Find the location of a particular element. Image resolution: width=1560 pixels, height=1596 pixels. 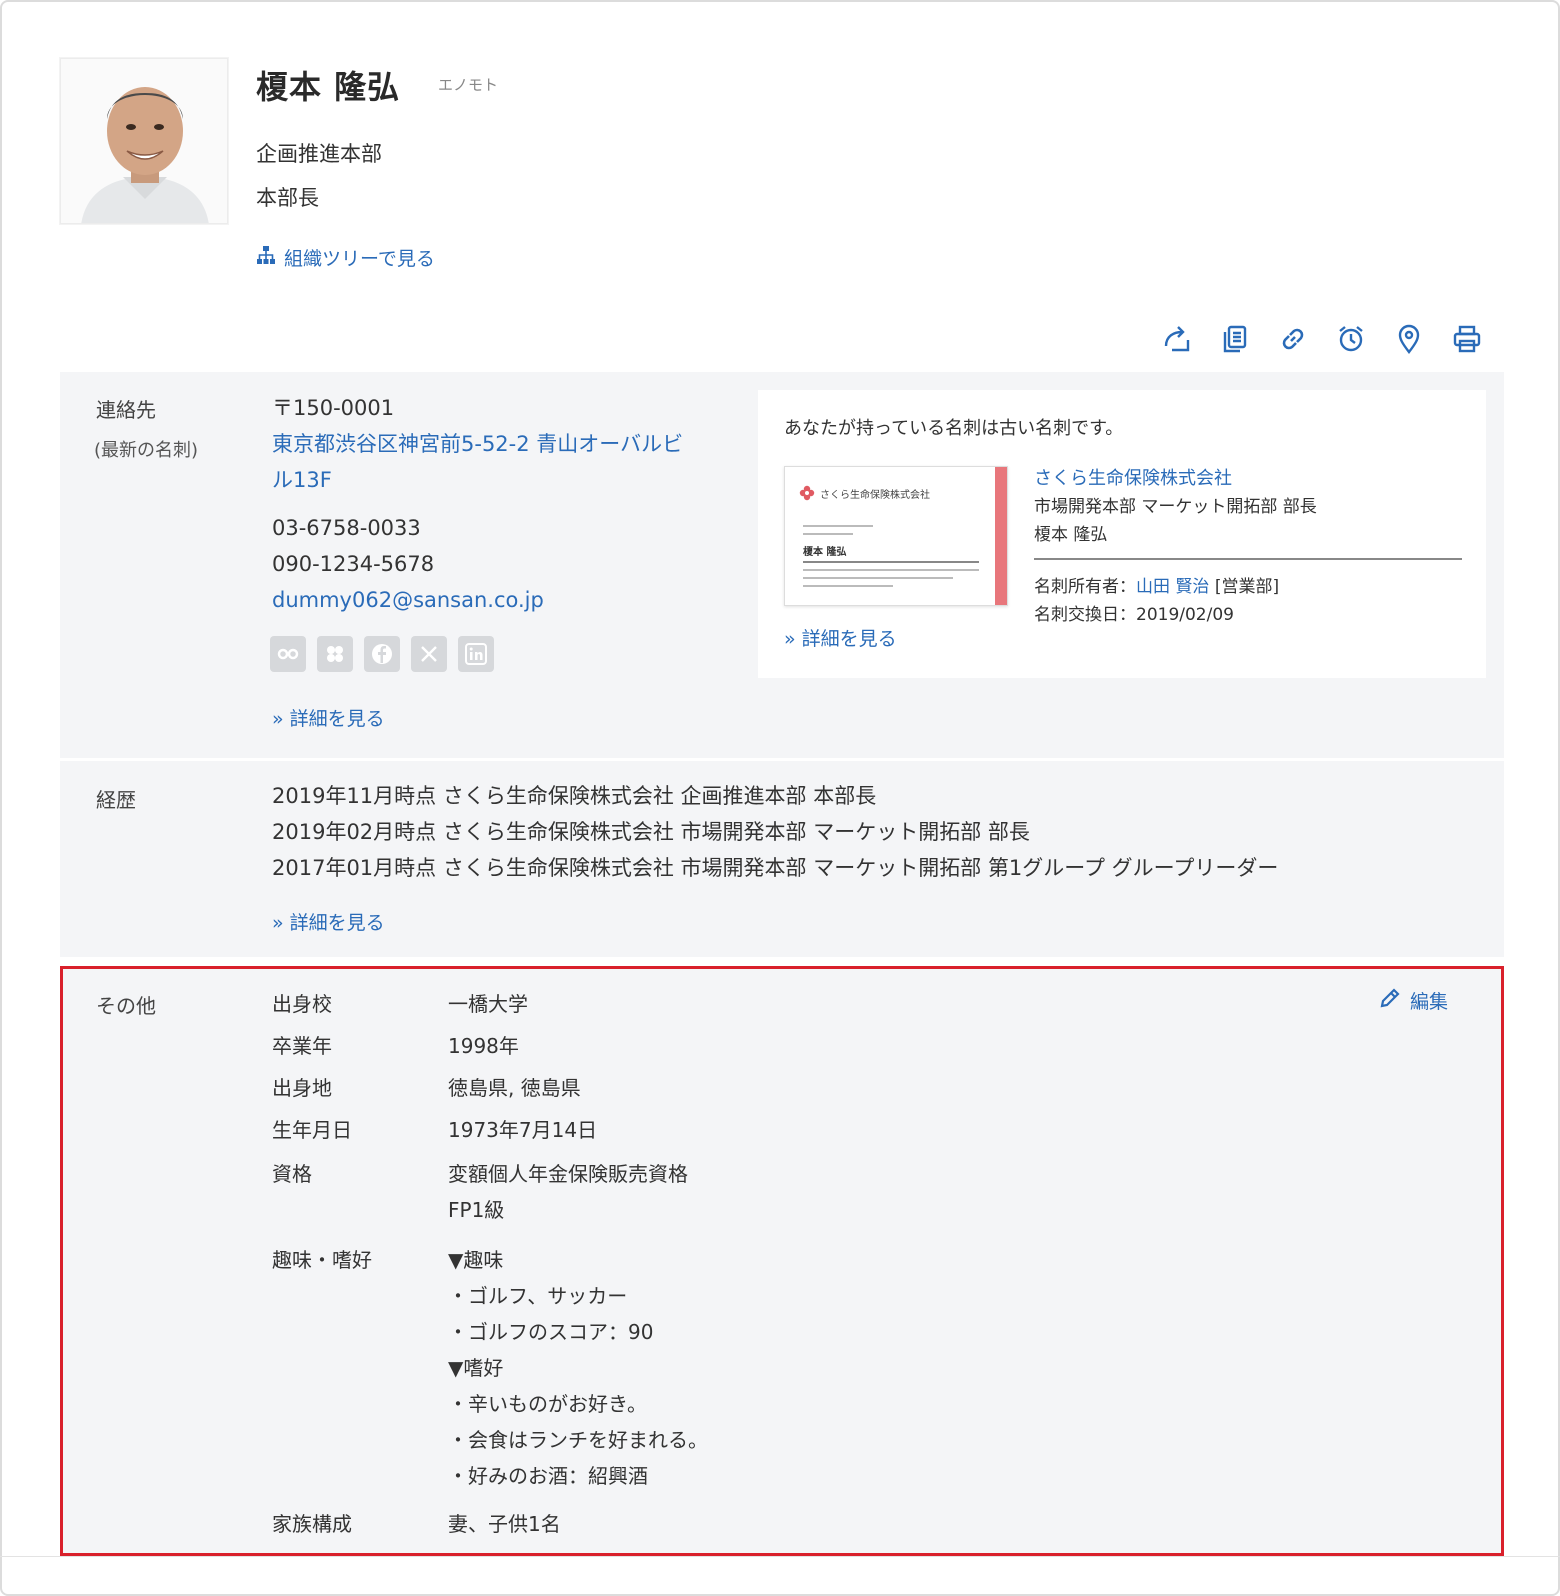

hobby-line: ・辛いものがお好き。 is located at coordinates (547, 1404).